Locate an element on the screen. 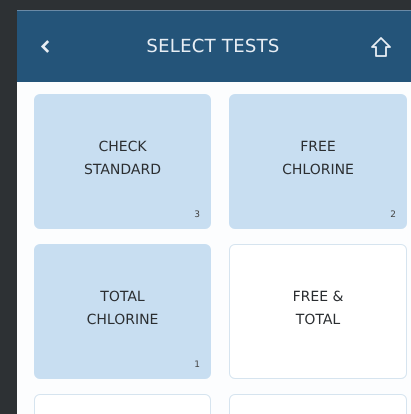 Image resolution: width=411 pixels, height=414 pixels. test-tile: CHECK STANDARD 3 is located at coordinates (122, 161).